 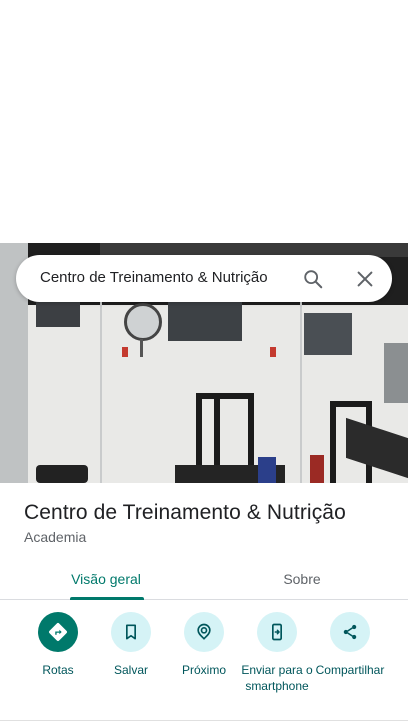 I want to click on directions-button: Rotas, so click(x=58, y=645).